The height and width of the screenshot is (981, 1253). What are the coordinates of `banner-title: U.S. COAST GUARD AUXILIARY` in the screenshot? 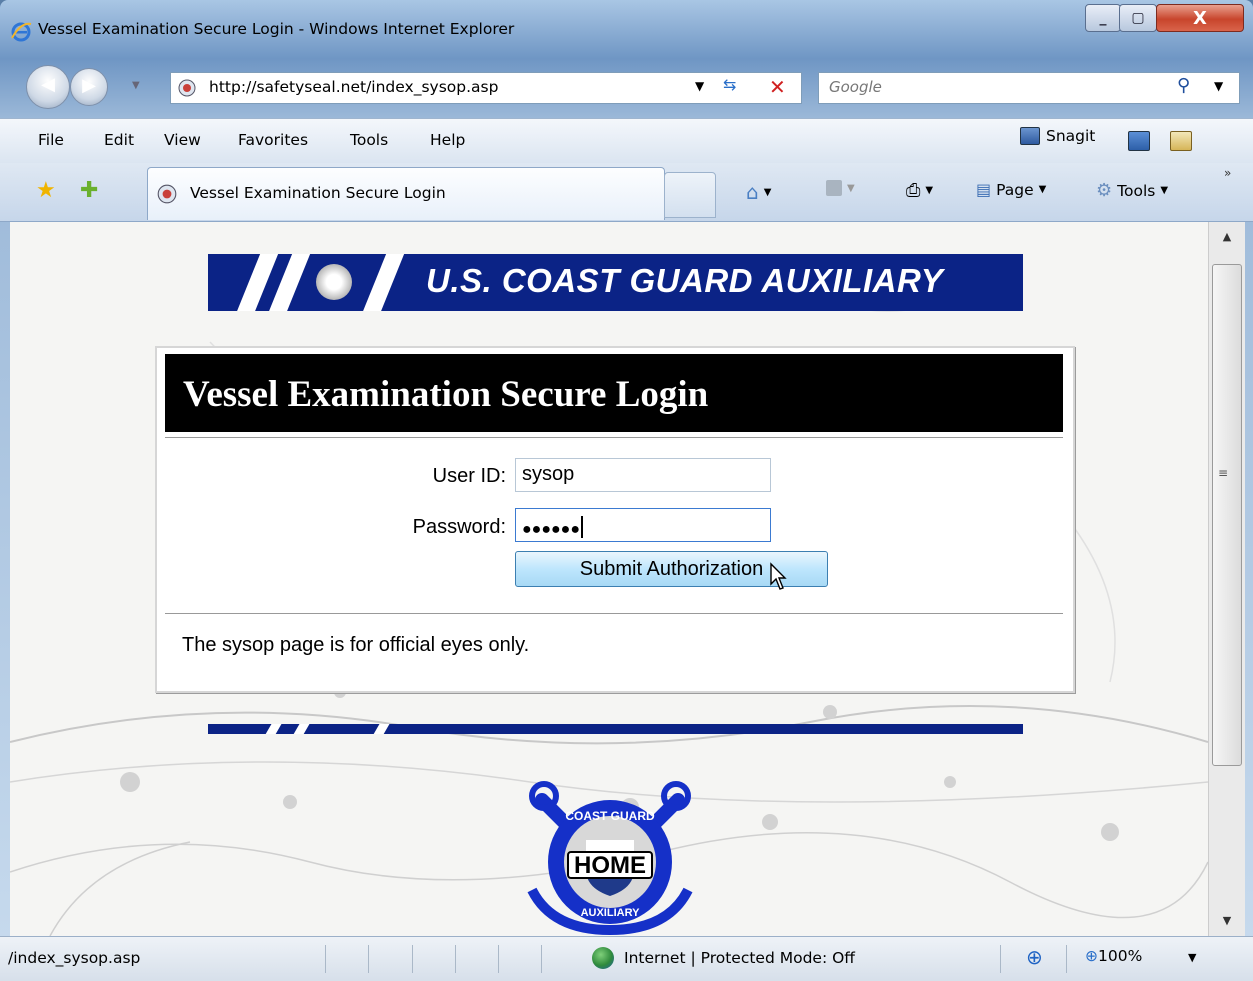 It's located at (685, 280).